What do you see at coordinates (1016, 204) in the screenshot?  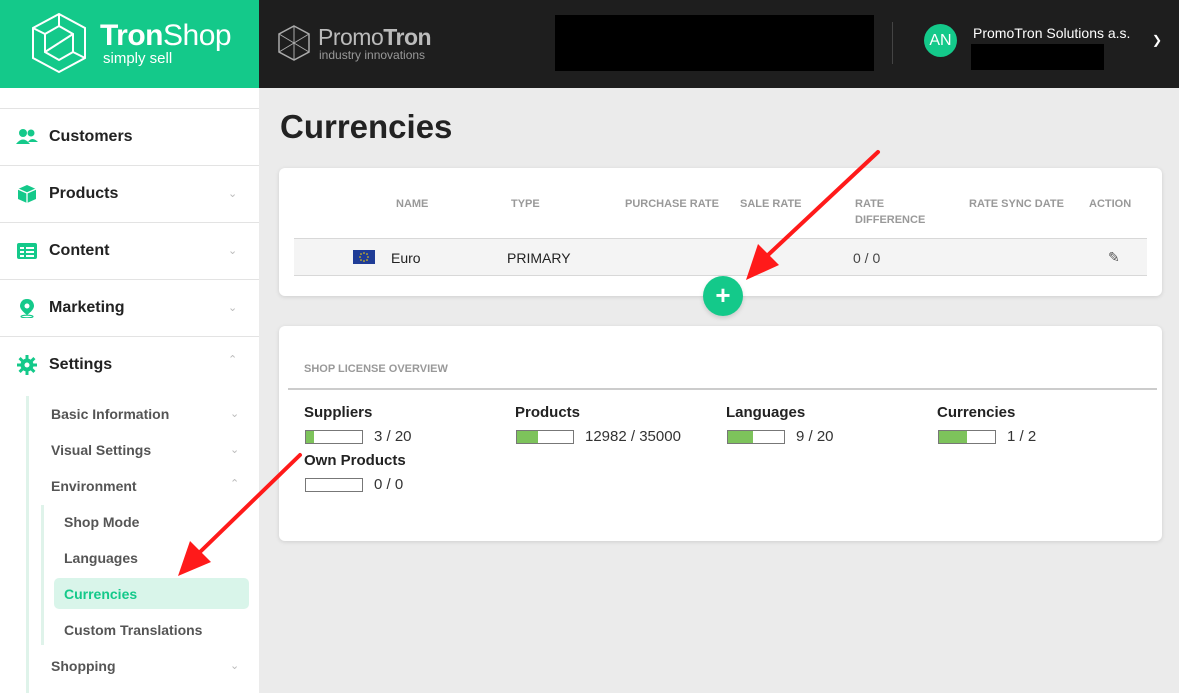 I see `column-header-rate-sync-date: RATE SYNC DATE` at bounding box center [1016, 204].